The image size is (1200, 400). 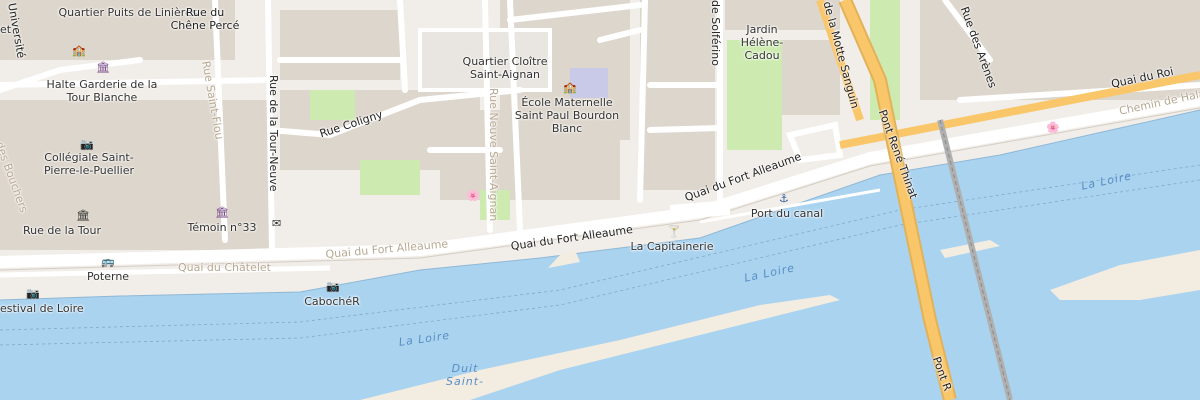 I want to click on tour-museum-icon: 🏛, so click(x=83, y=215).